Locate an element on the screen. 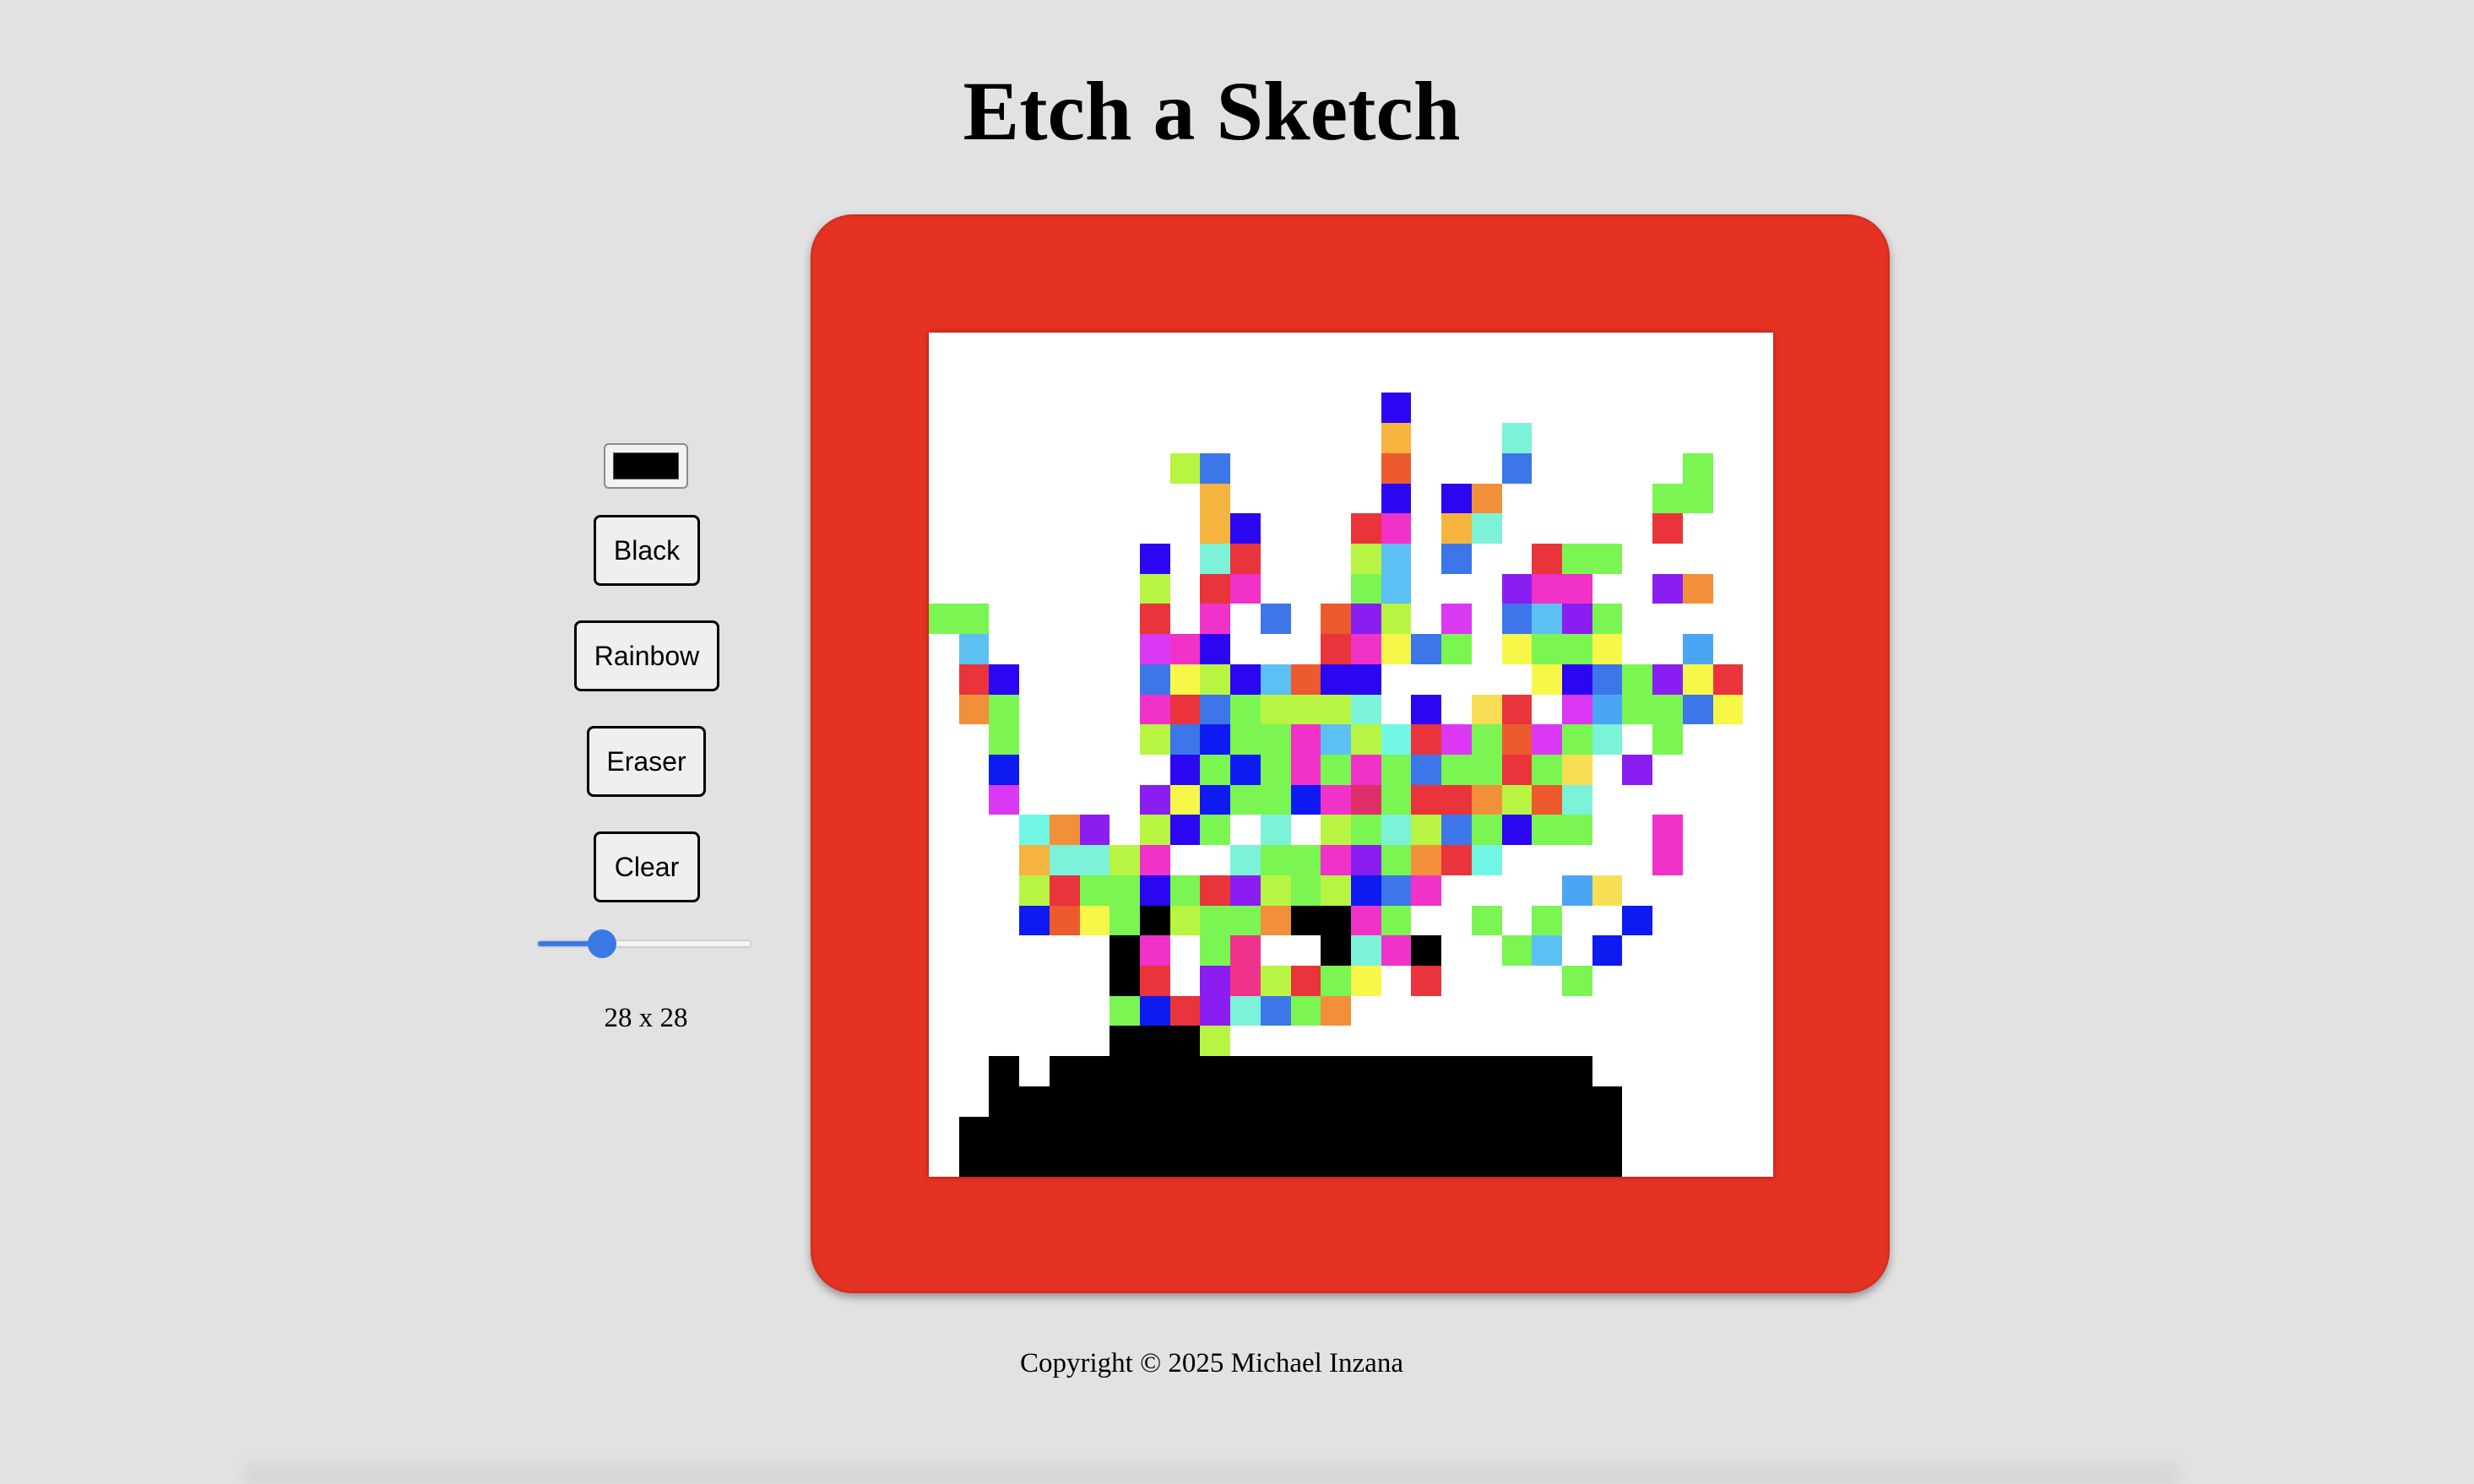  black-button: Black is located at coordinates (647, 550).